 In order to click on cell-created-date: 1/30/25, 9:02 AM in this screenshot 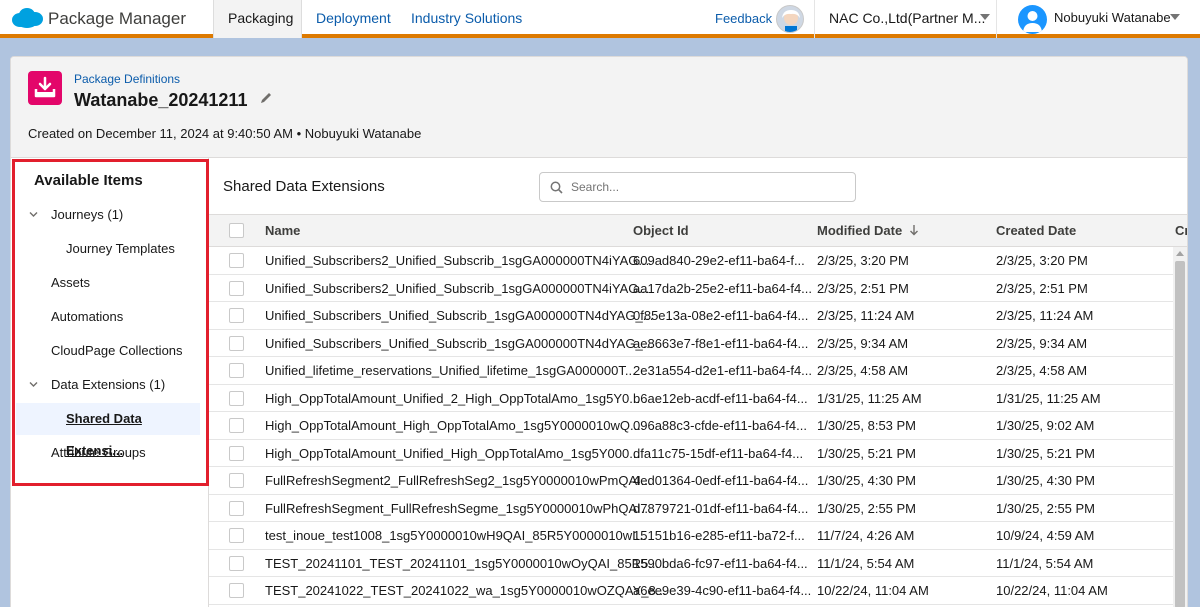, I will do `click(1045, 425)`.